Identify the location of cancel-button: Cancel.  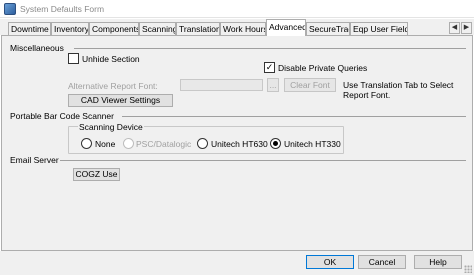
(382, 262).